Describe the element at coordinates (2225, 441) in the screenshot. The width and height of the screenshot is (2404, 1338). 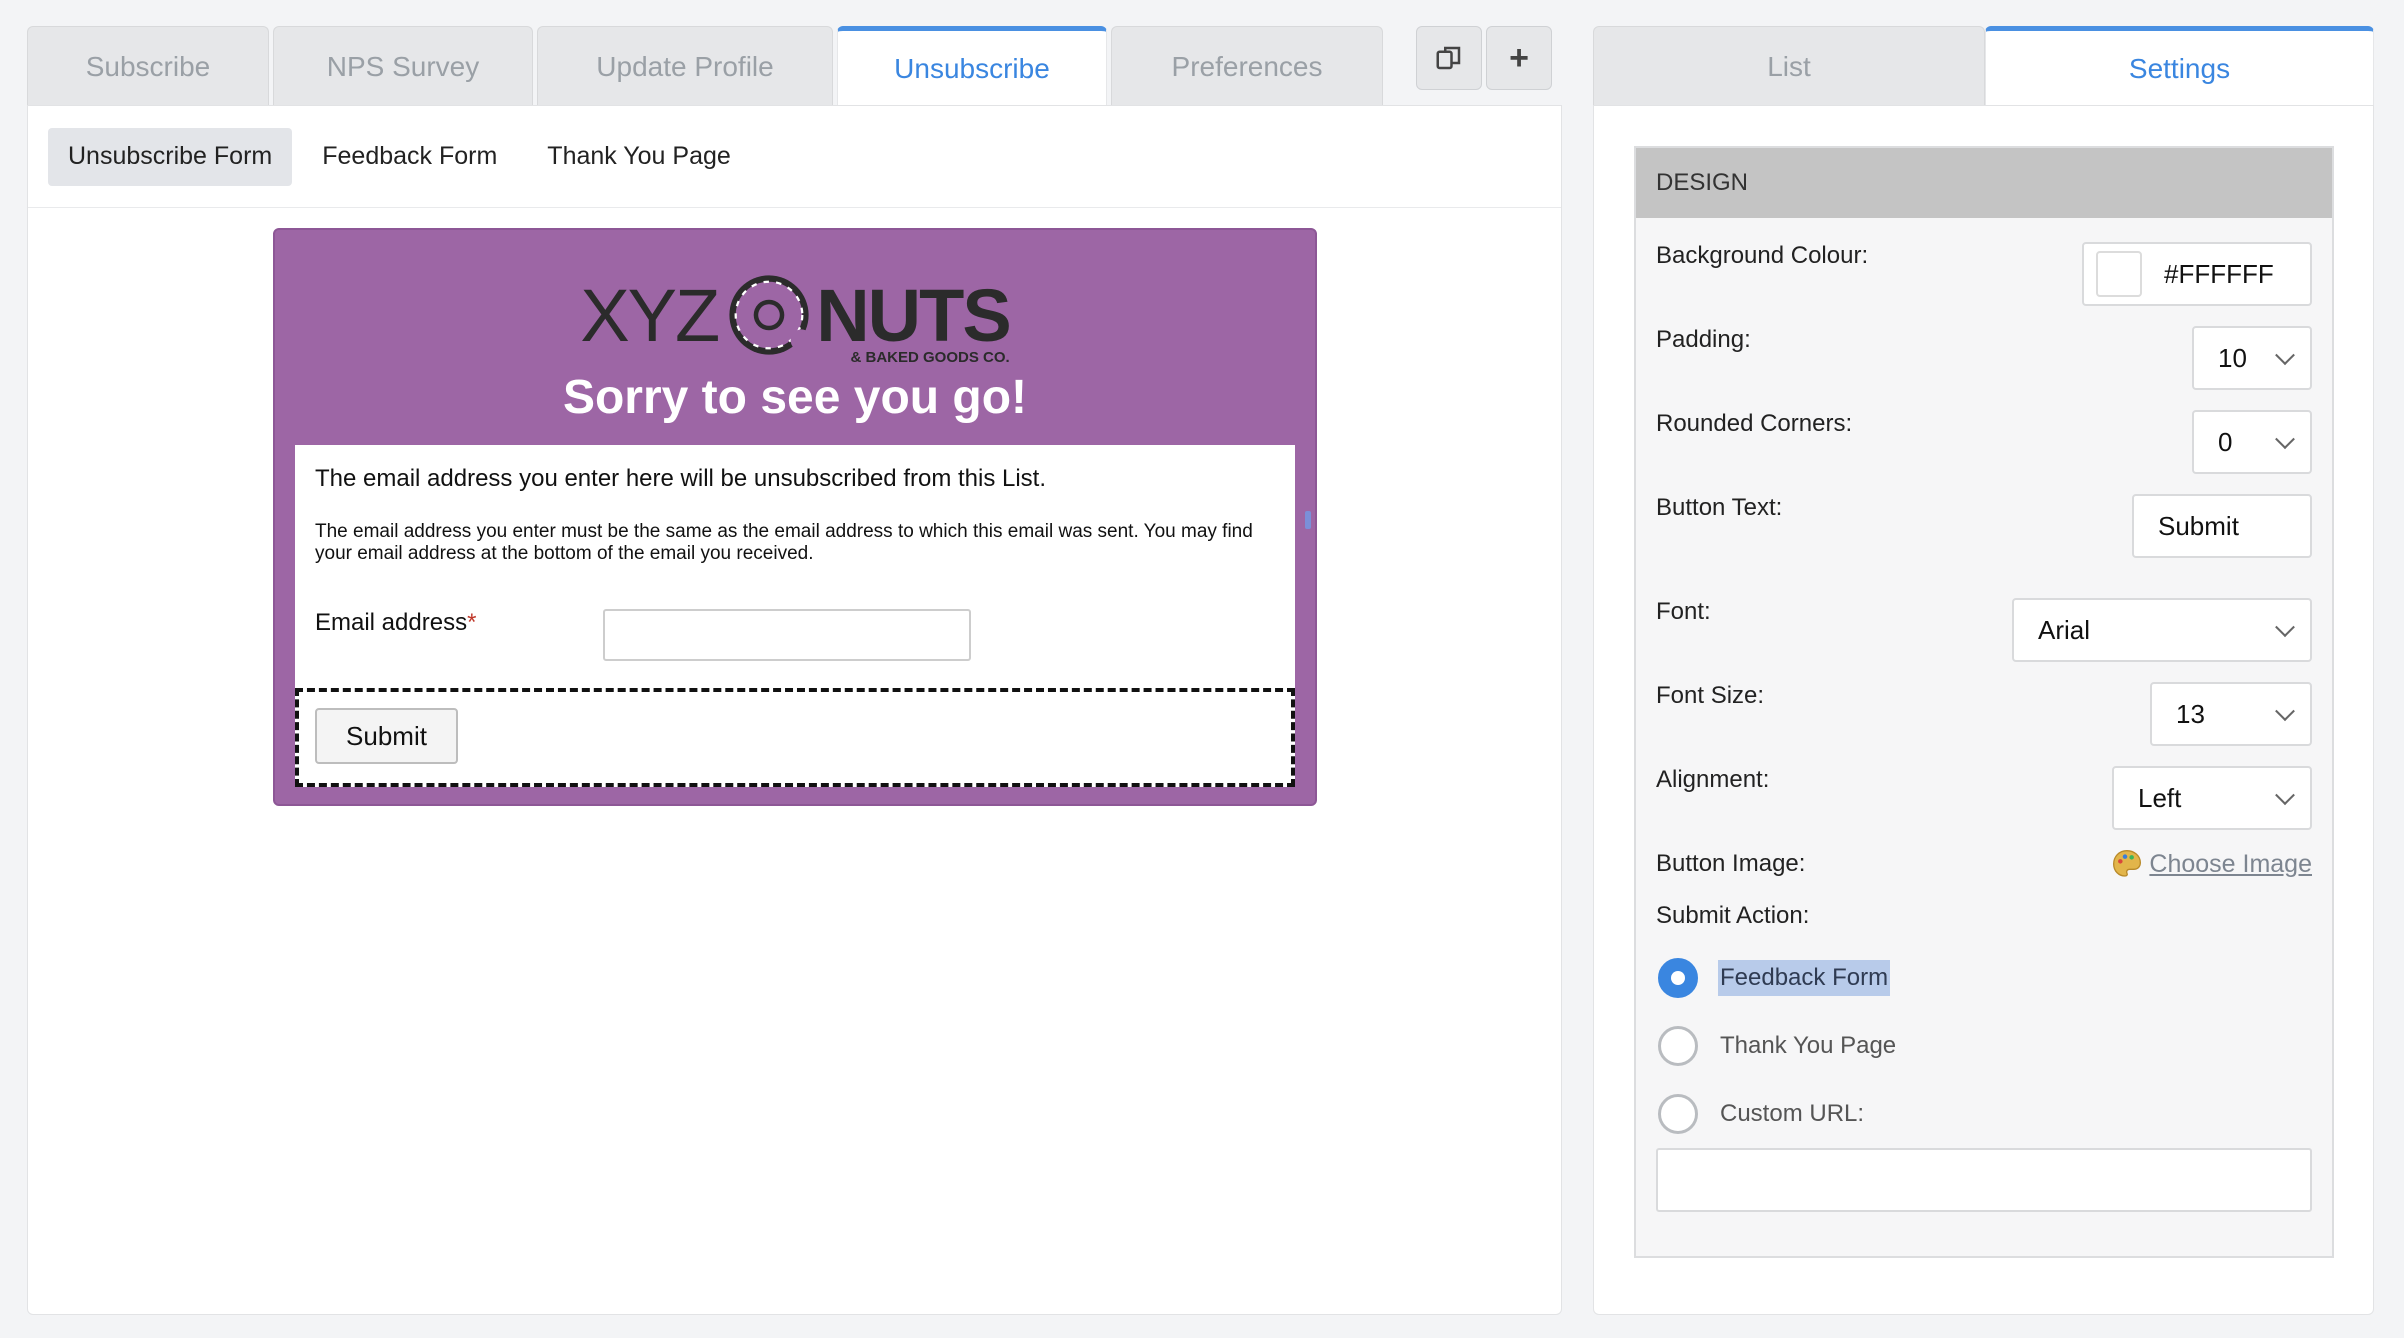
I see `rounded-corners-value: 0` at that location.